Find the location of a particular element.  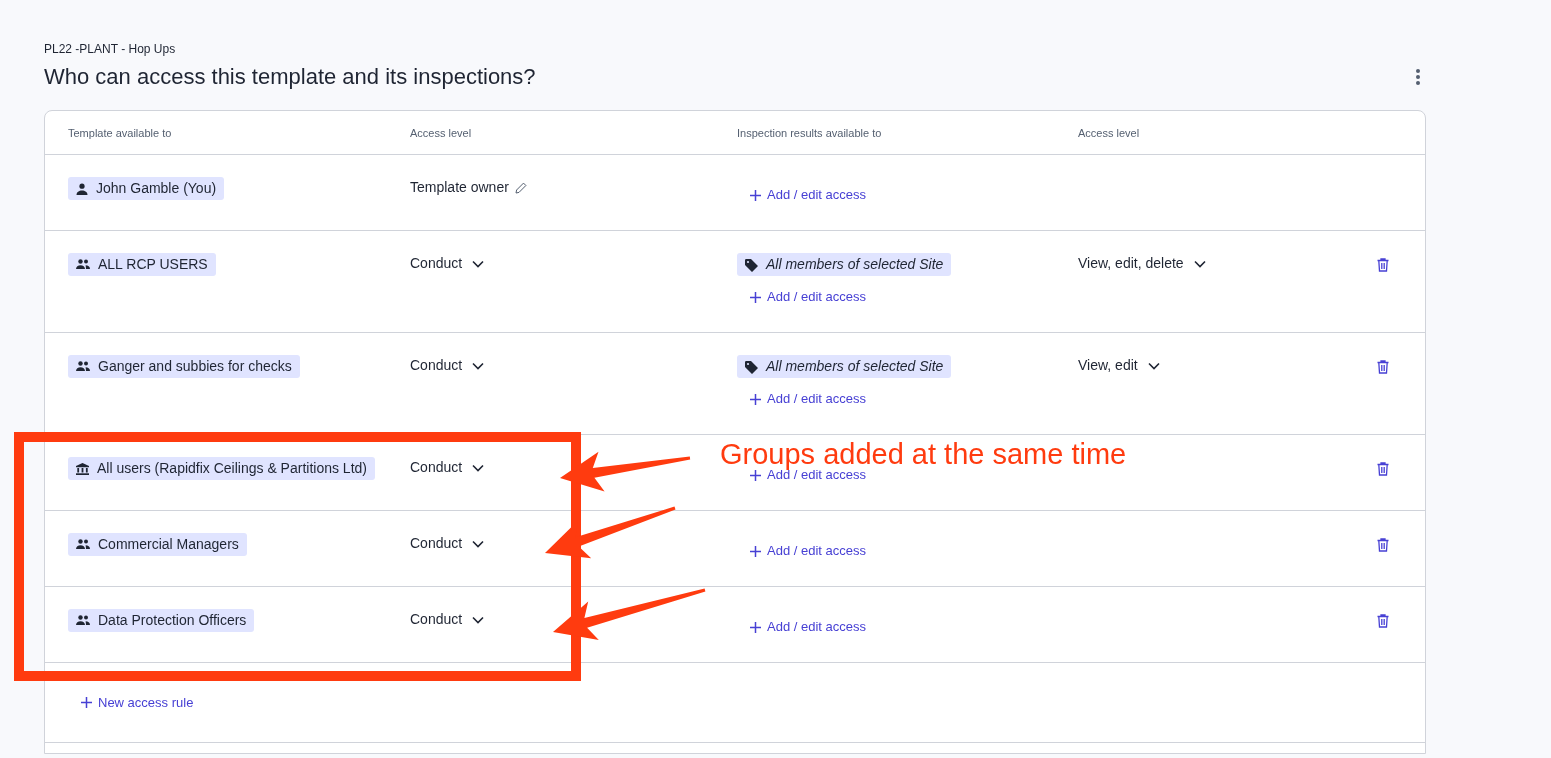

principal-tag: All users (Rapidfix Ceilings & Partitions Ltd) is located at coordinates (221, 469).